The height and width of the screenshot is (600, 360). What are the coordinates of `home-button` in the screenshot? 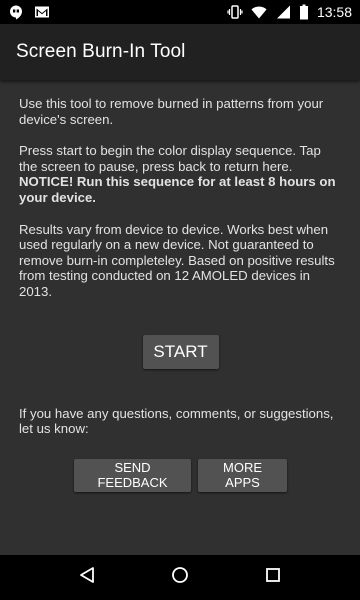 It's located at (180, 578).